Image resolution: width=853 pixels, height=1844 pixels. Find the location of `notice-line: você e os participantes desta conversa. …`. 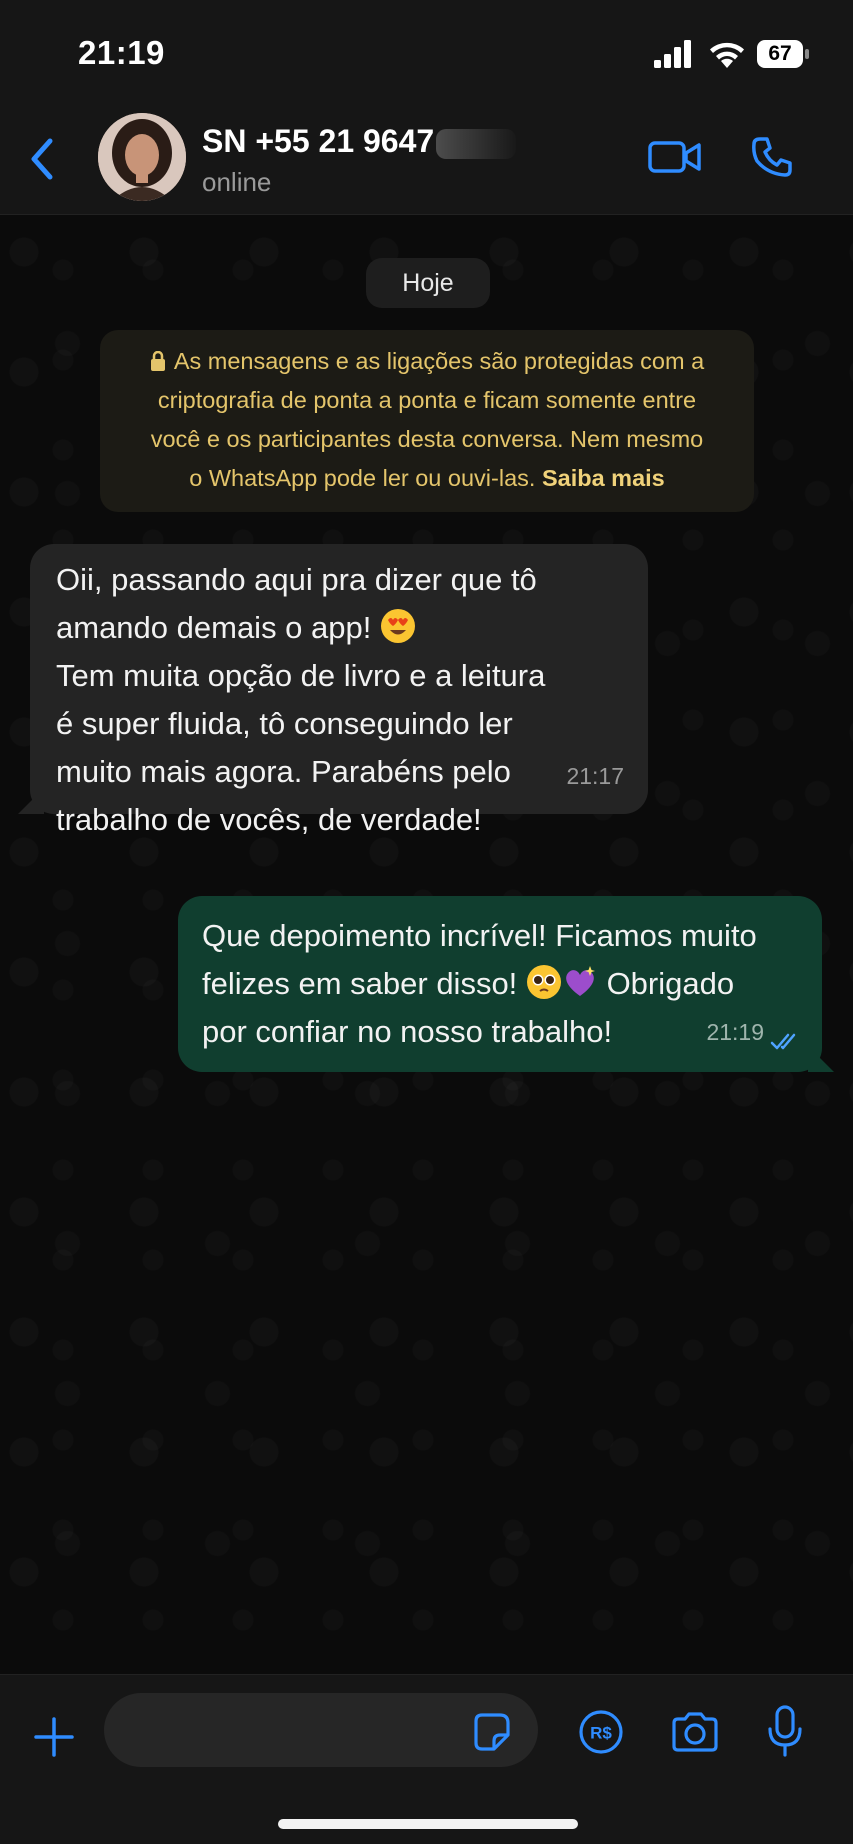

notice-line: você e os participantes desta conversa. … is located at coordinates (427, 439).